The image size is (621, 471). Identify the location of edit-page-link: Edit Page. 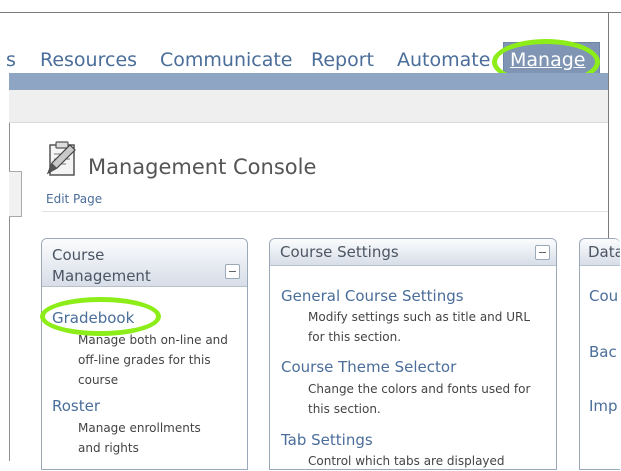
(74, 199).